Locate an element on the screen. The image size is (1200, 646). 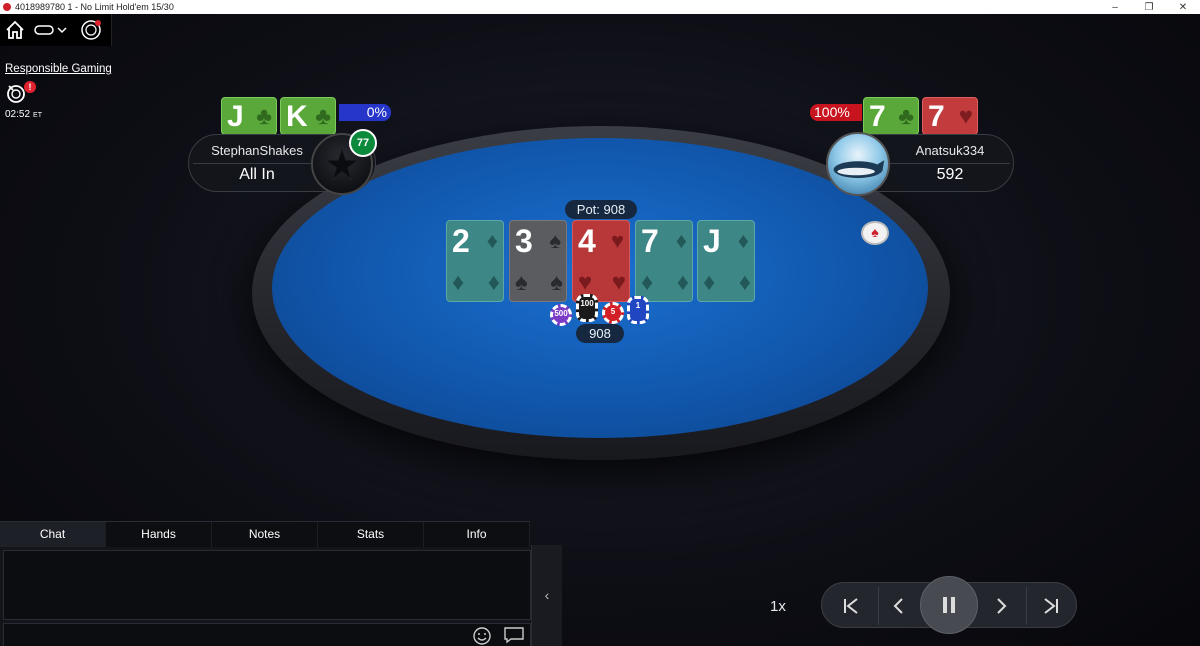
left-player-status: All In is located at coordinates (257, 174).